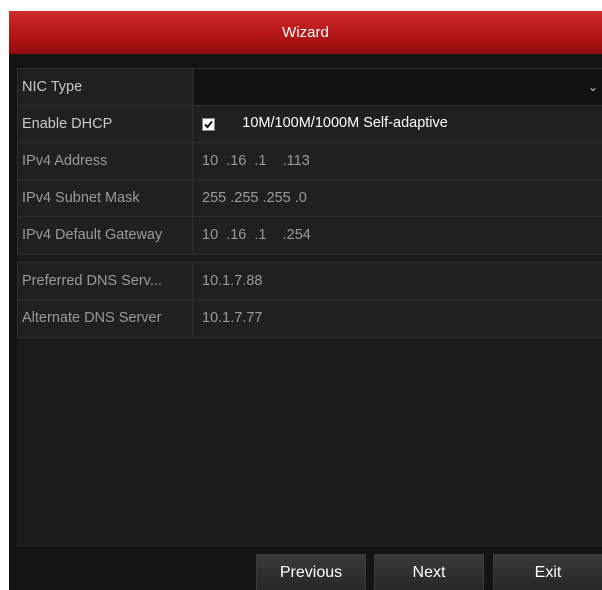 The height and width of the screenshot is (590, 602). What do you see at coordinates (398, 100) in the screenshot?
I see `nic-type-select: 10M/100M/1000M Self-adaptive ⌄` at bounding box center [398, 100].